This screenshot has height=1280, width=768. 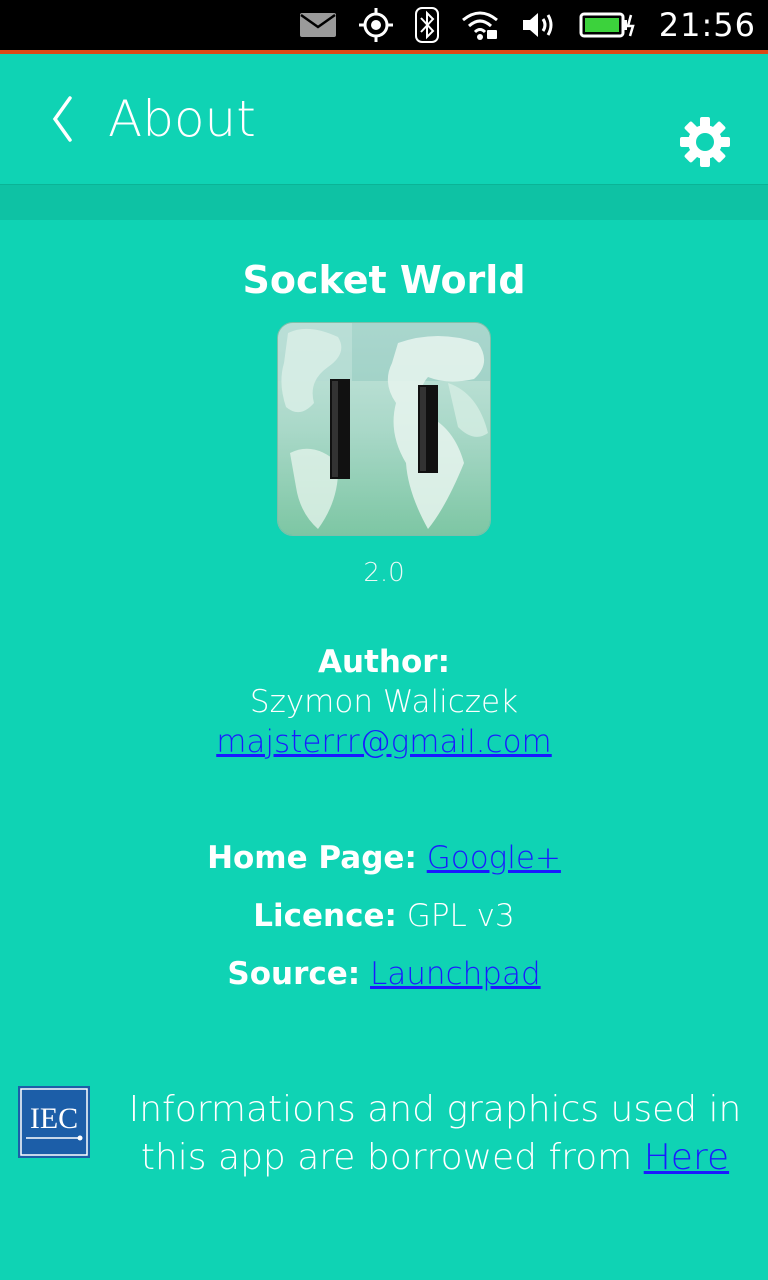 I want to click on credits-here-link: Here, so click(x=686, y=1157).